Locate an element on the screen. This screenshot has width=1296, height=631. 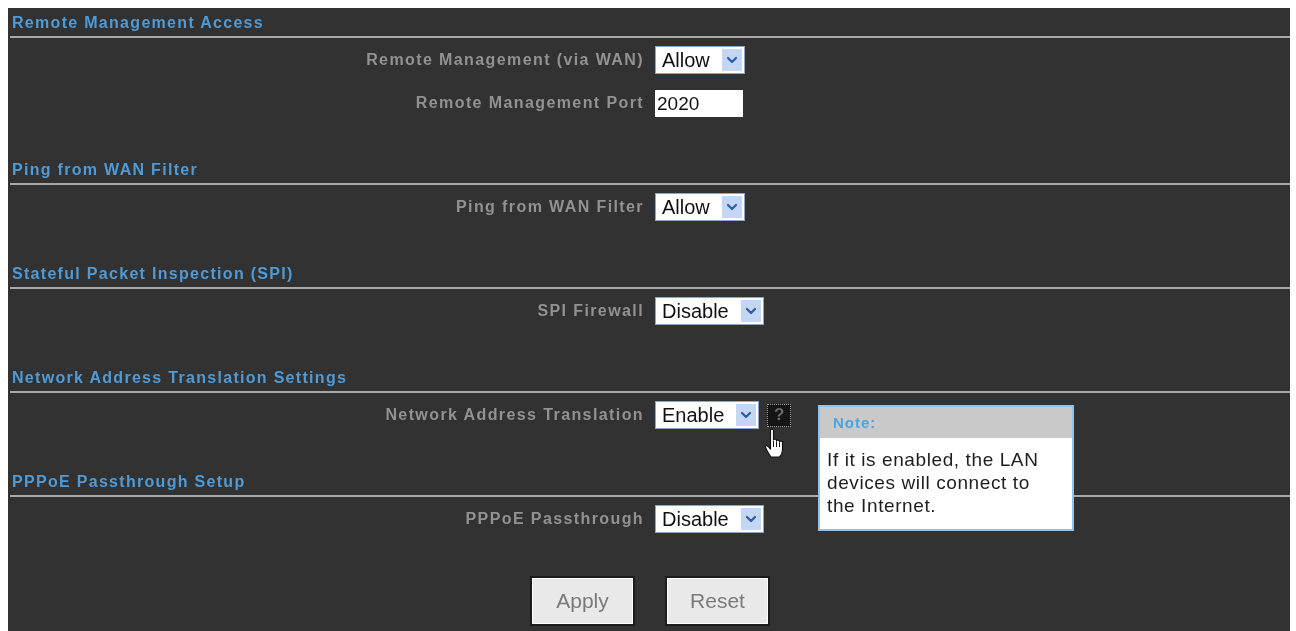
tooltip-text: If it is enabled, the LAN devices will connect to the Internet. is located at coordinates (933, 483).